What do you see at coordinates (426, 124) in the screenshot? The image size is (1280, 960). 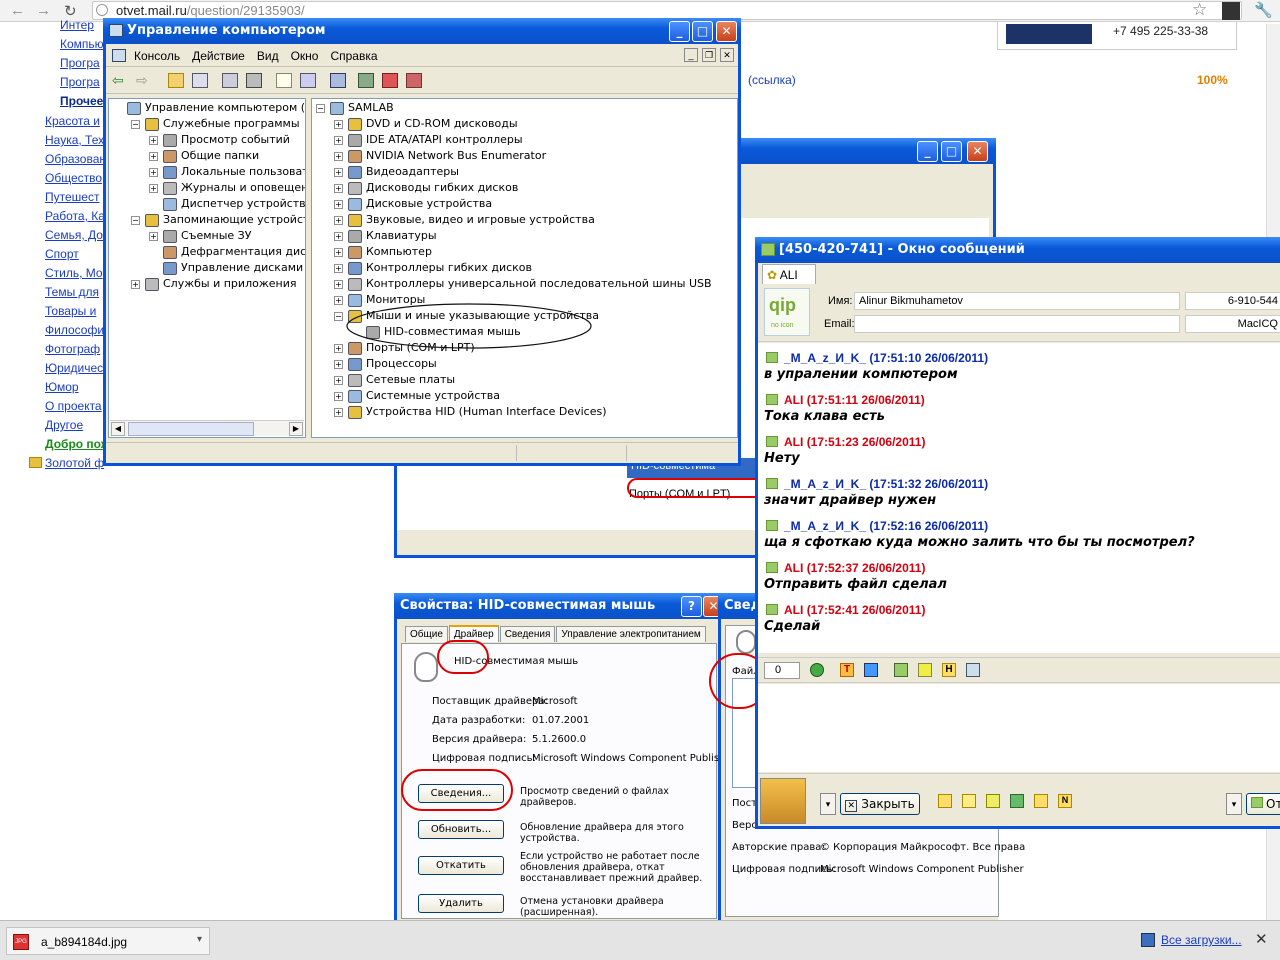 I see `tree-node: + DVD и CD-ROM дисководы` at bounding box center [426, 124].